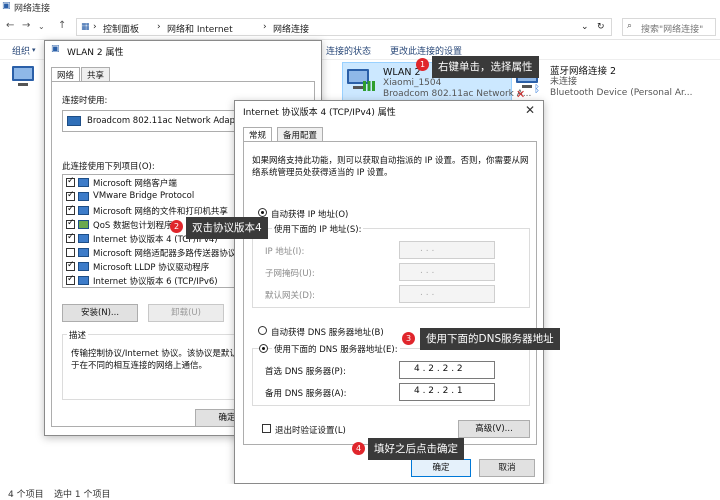 Image resolution: width=720 pixels, height=500 pixels. What do you see at coordinates (537, 89) in the screenshot?
I see `bluetooth-icon: ᛒ` at bounding box center [537, 89].